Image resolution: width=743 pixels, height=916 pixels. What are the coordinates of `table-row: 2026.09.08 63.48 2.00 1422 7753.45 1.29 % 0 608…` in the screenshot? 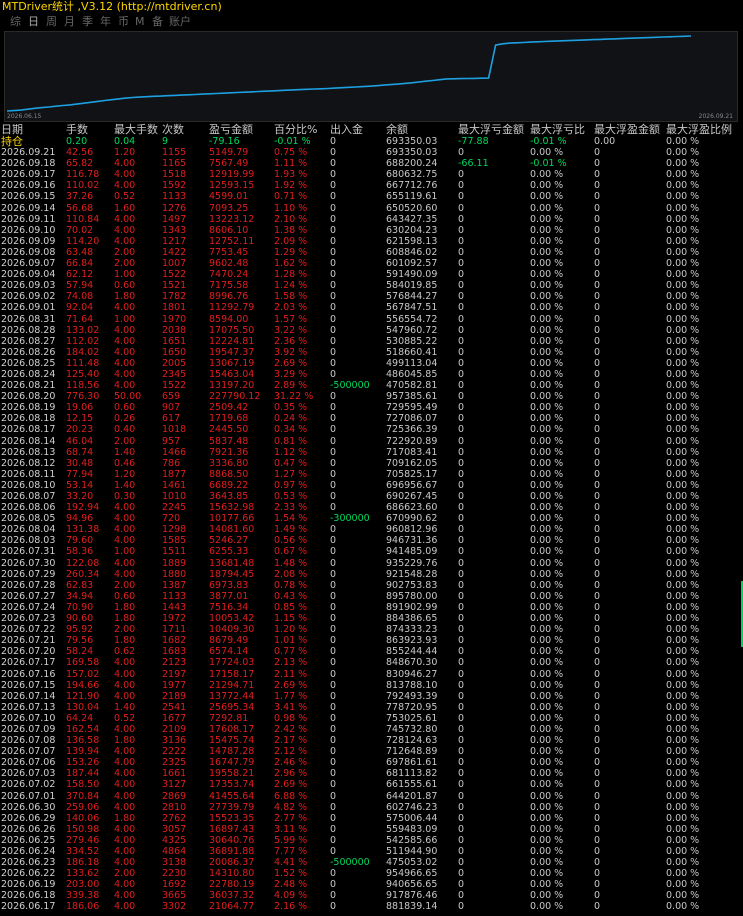 It's located at (371, 252).